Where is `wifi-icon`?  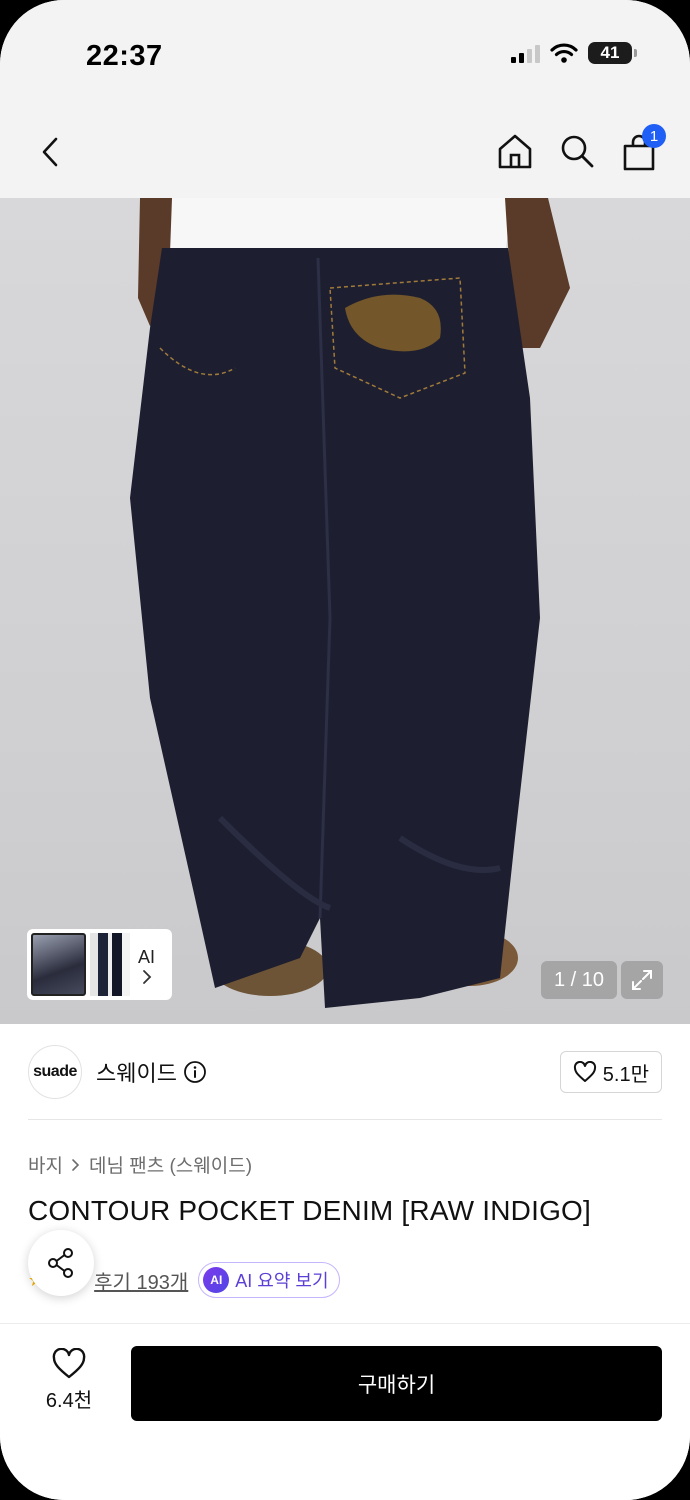
wifi-icon is located at coordinates (564, 53).